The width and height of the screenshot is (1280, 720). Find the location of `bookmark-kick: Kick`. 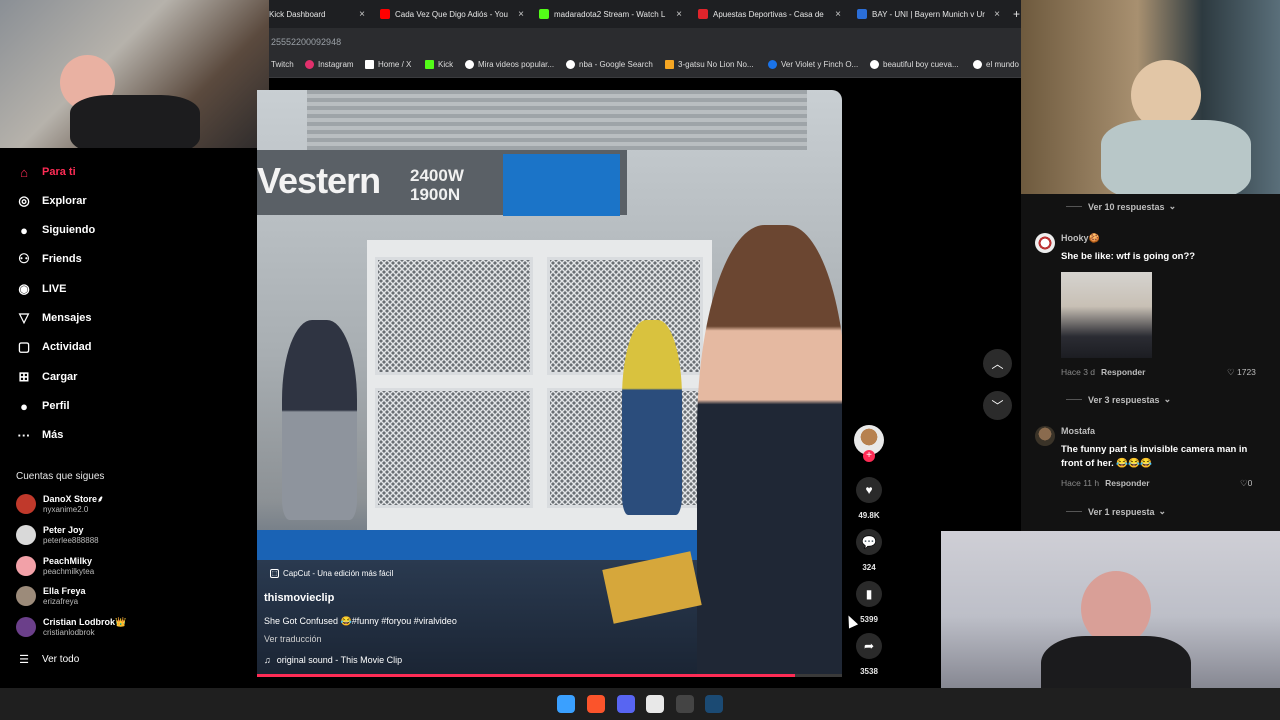

bookmark-kick: Kick is located at coordinates (439, 64).